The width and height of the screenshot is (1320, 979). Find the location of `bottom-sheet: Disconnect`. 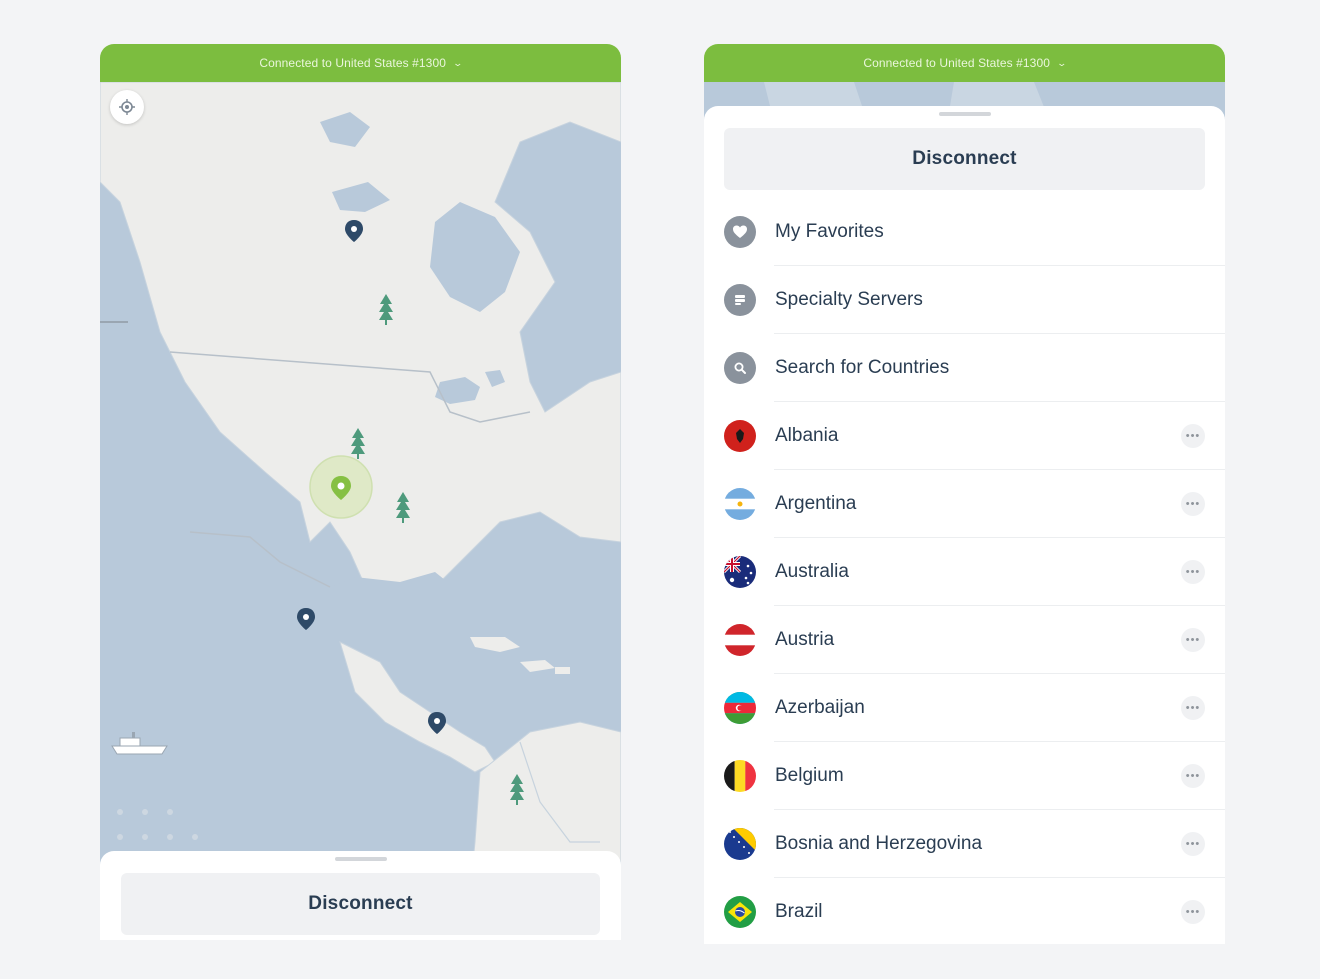

bottom-sheet: Disconnect is located at coordinates (360, 895).